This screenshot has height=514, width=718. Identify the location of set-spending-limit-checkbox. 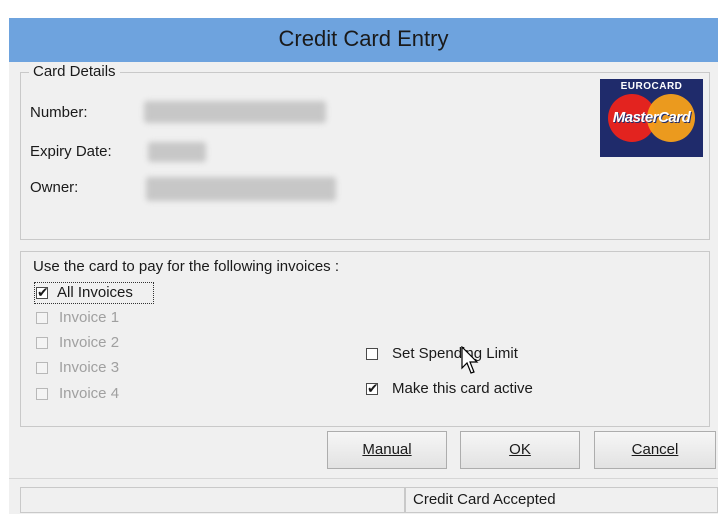
(372, 354).